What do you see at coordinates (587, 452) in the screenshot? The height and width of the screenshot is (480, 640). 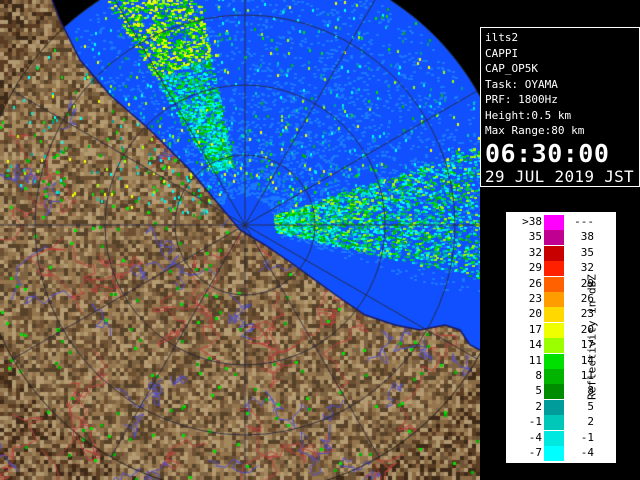 I see `legend-upper-bound: -4` at bounding box center [587, 452].